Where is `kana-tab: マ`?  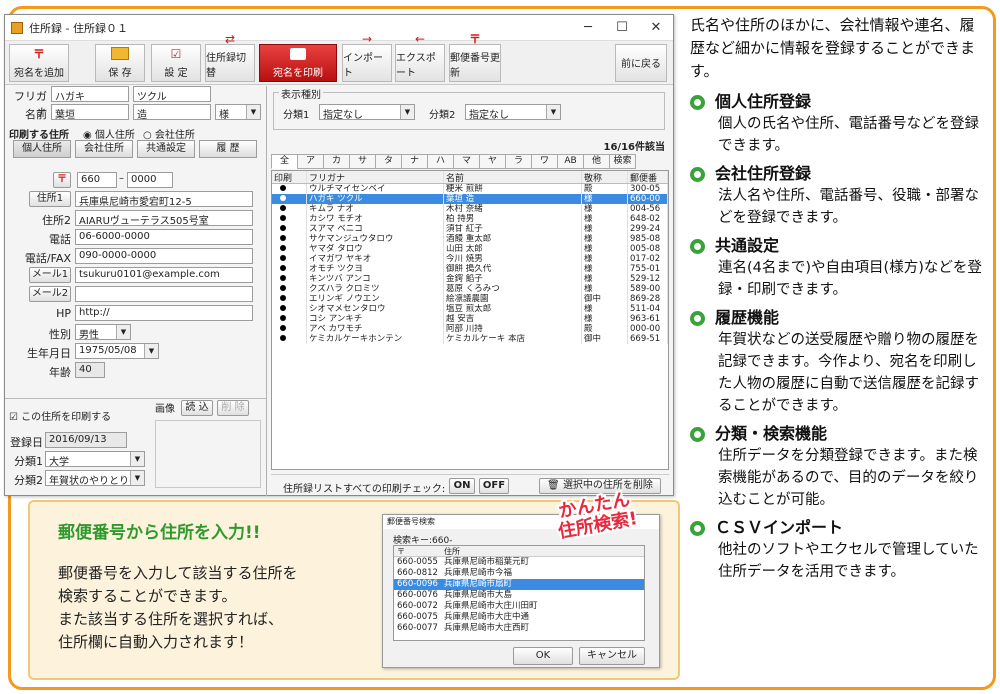
kana-tab: マ is located at coordinates (466, 161).